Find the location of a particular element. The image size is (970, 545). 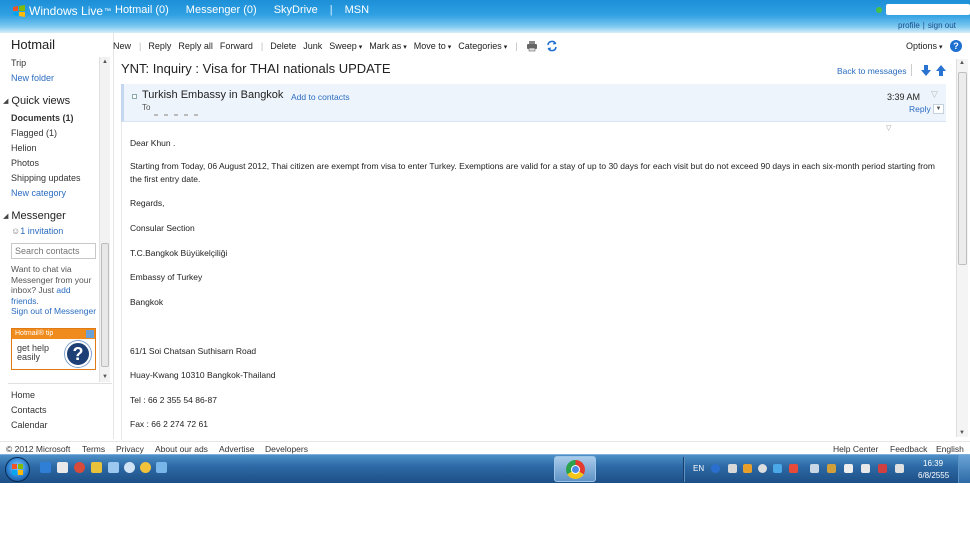

language-indicator: EN is located at coordinates (698, 468).